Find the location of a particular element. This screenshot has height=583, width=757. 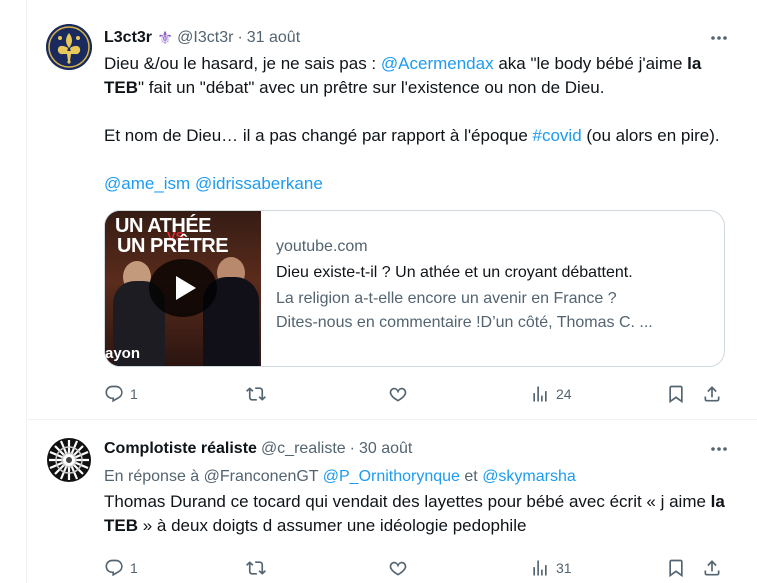

tweet-header: L3ct3r ⚜ @I3ct3r · 31 août is located at coordinates (202, 38).